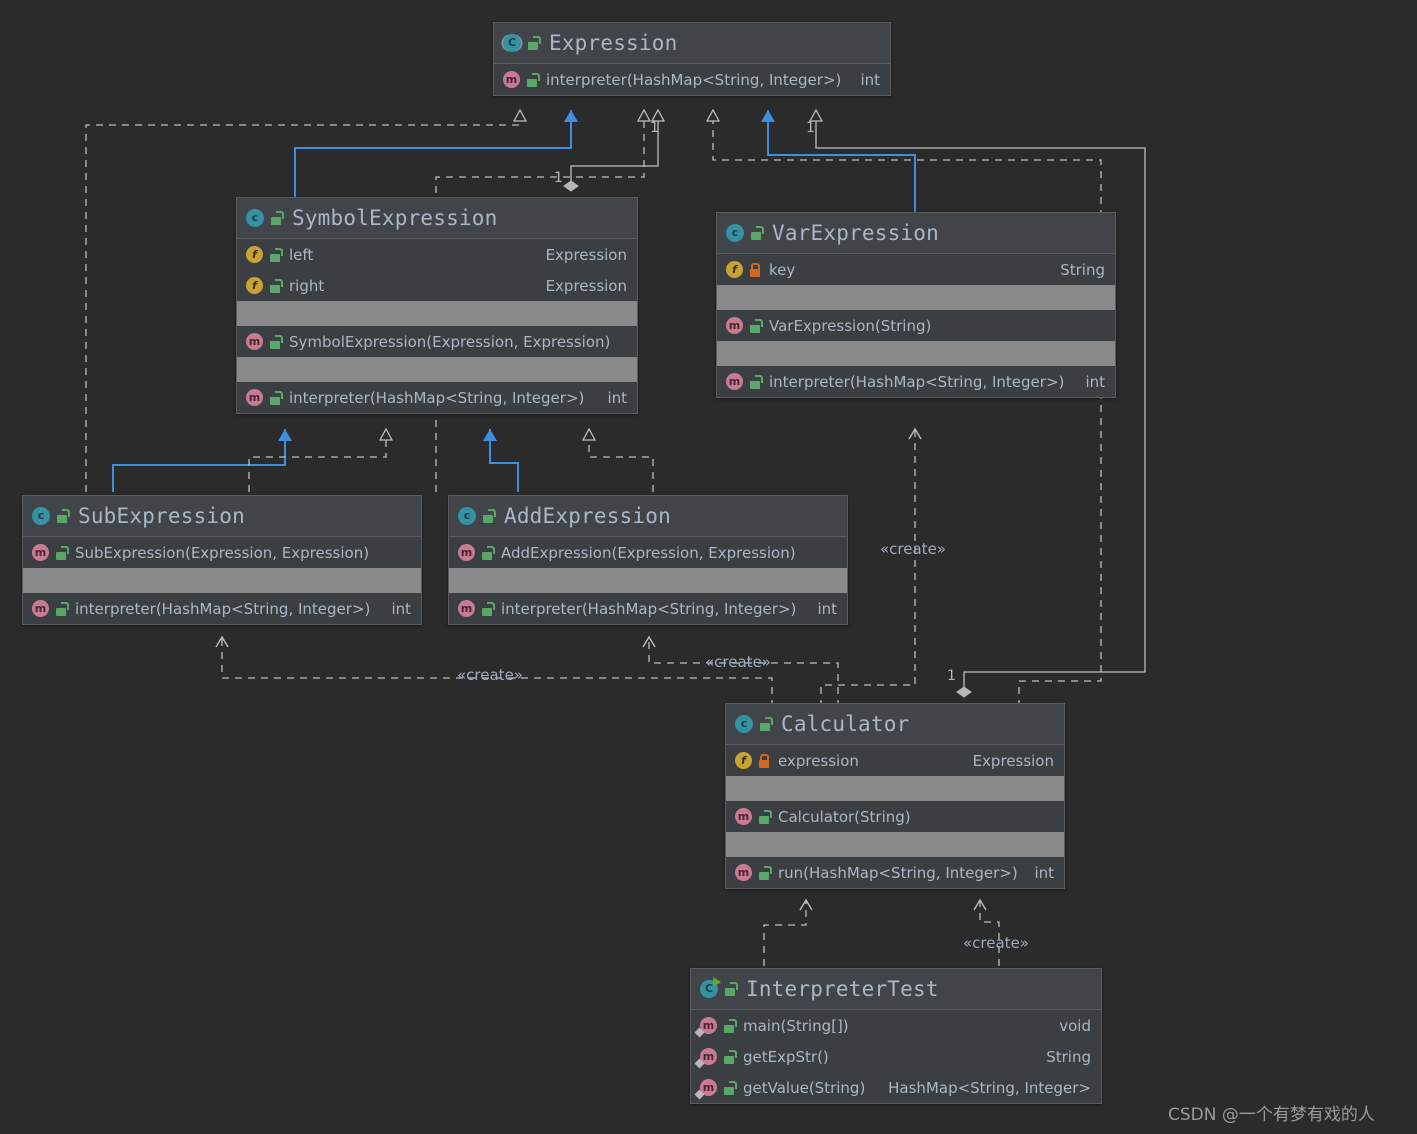  What do you see at coordinates (307, 285) in the screenshot?
I see `member-signature: right` at bounding box center [307, 285].